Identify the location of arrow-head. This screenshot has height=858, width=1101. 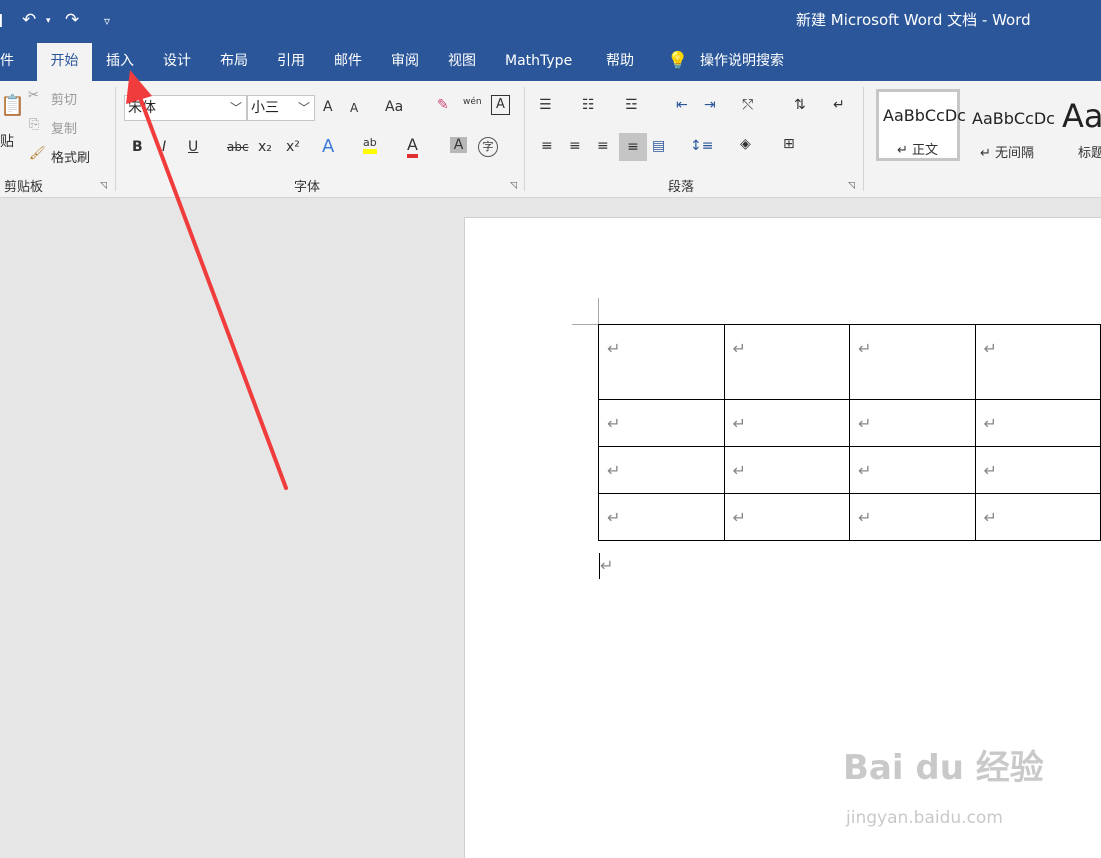
(139, 87).